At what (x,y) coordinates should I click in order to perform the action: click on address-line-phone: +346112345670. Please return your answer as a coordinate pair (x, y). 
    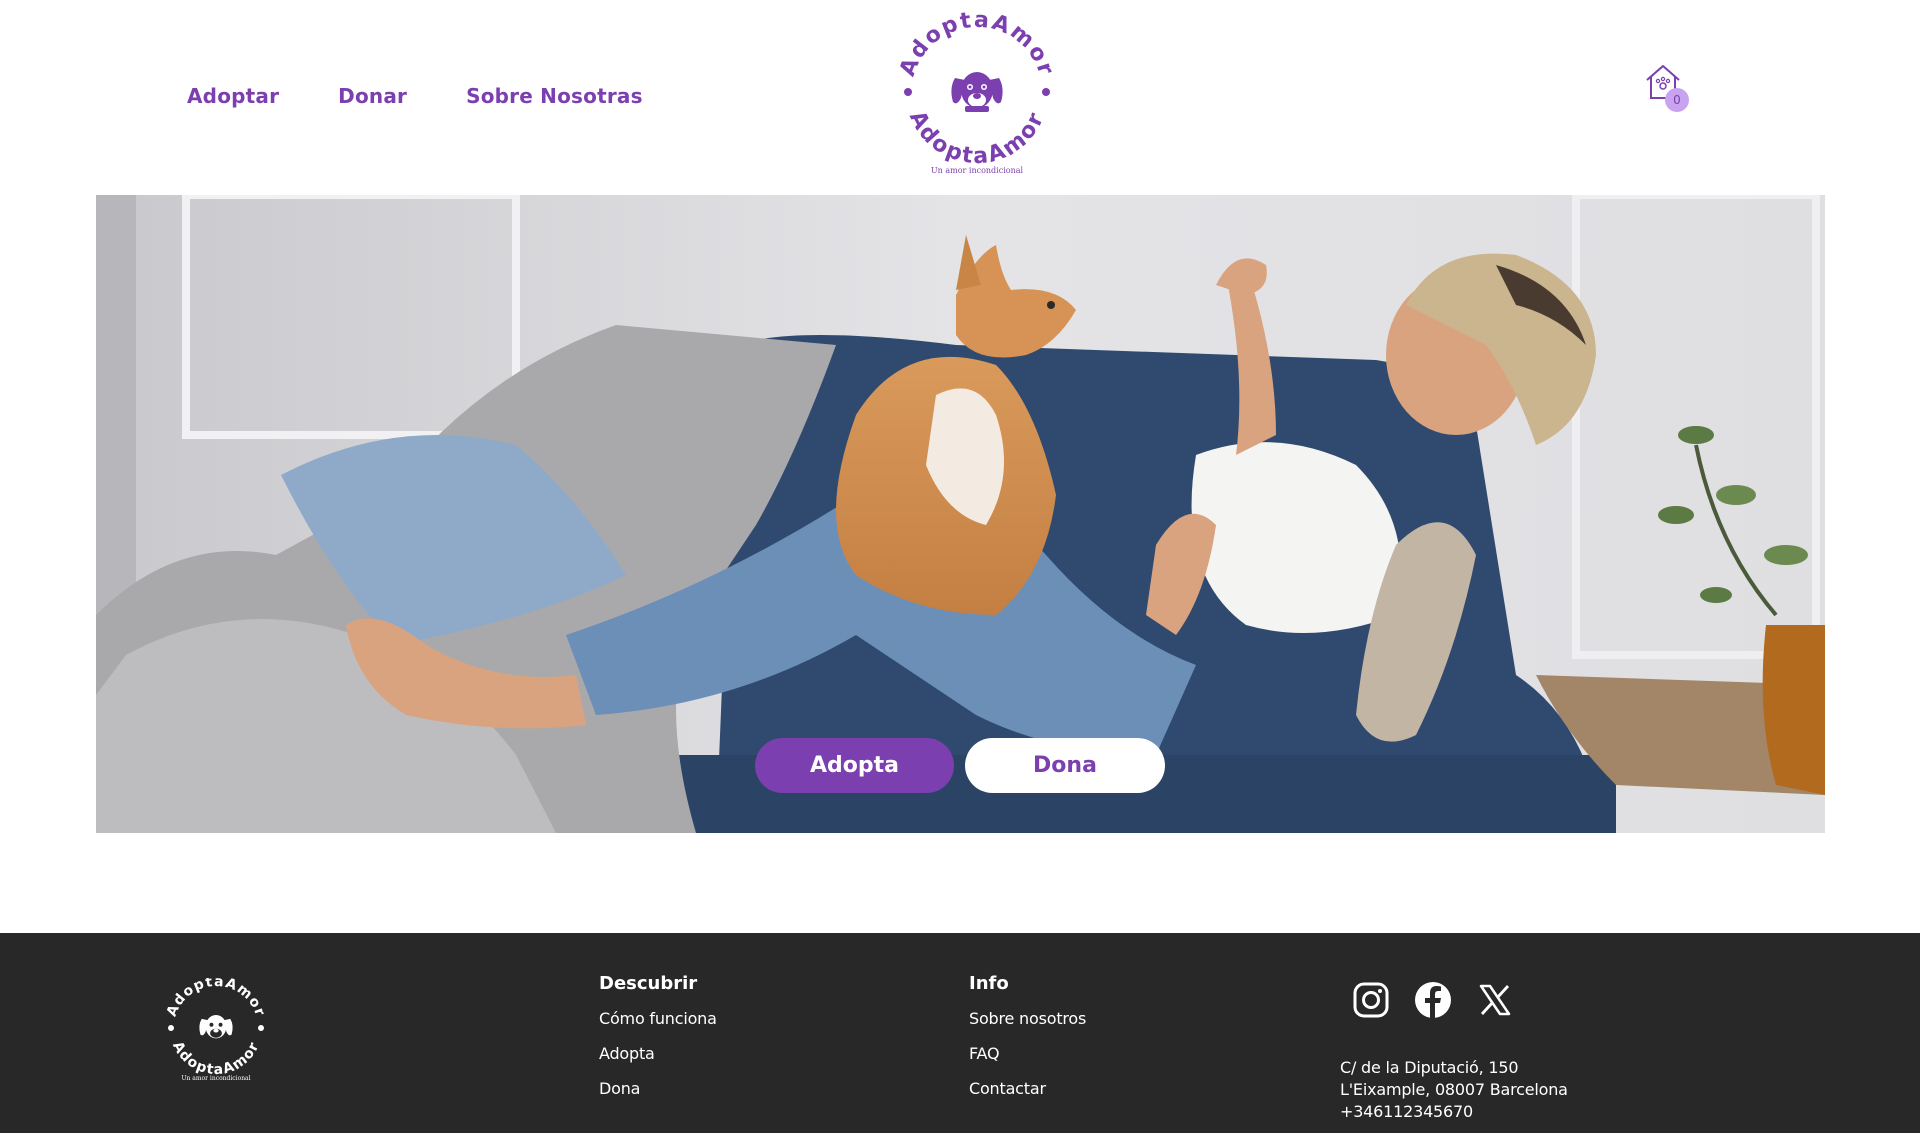
    Looking at the image, I should click on (1406, 1111).